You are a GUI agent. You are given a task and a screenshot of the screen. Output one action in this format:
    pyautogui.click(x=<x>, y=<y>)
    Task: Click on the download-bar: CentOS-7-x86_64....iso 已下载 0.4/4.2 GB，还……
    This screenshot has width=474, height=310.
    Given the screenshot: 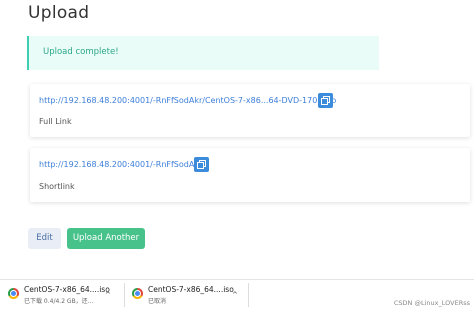 What is the action you would take?
    pyautogui.click(x=237, y=294)
    